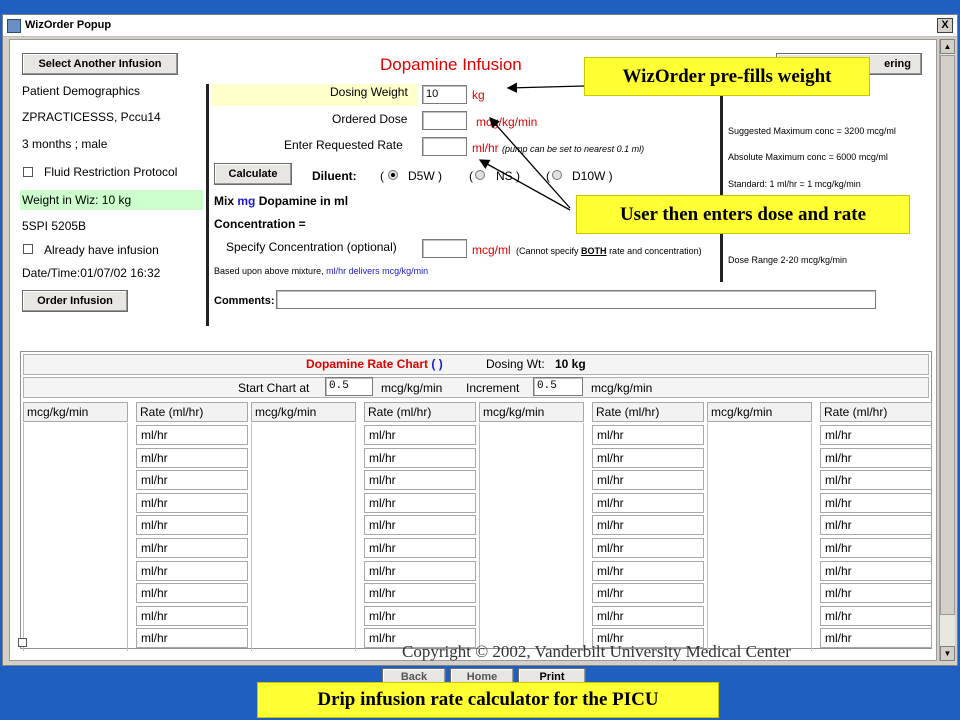  Describe the element at coordinates (545, 87) in the screenshot. I see `arrow-to-weight` at that location.